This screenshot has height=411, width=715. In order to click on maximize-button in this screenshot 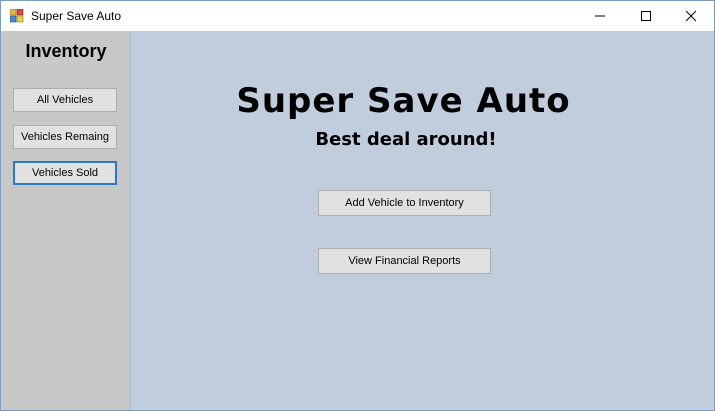, I will do `click(646, 16)`.